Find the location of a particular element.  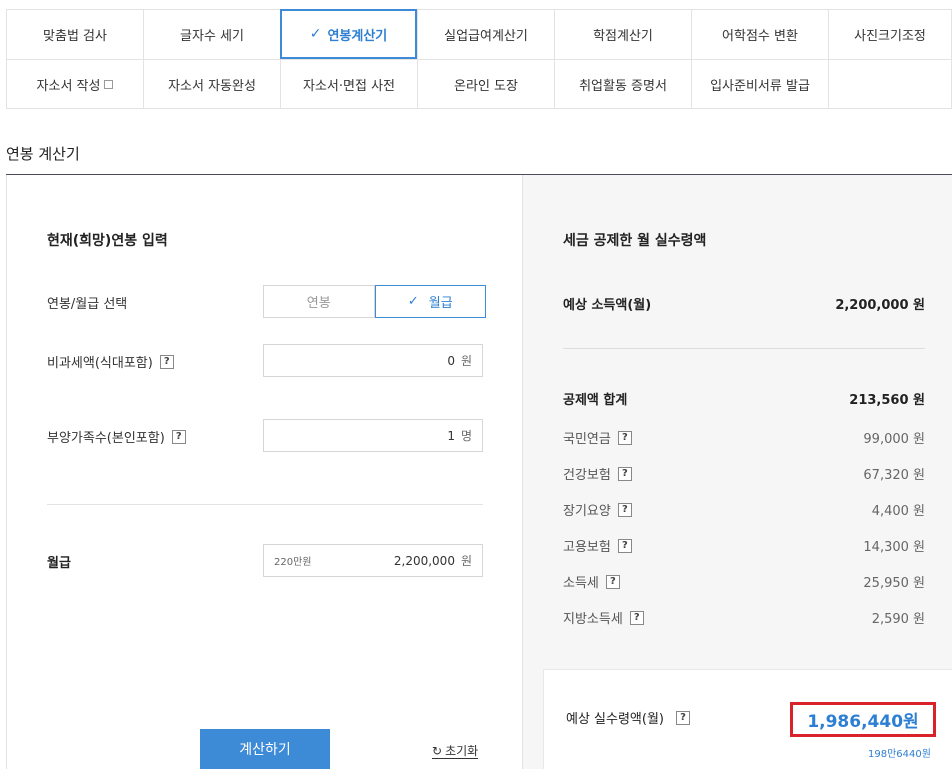

page-title: 연봉 계산기 is located at coordinates (43, 154).